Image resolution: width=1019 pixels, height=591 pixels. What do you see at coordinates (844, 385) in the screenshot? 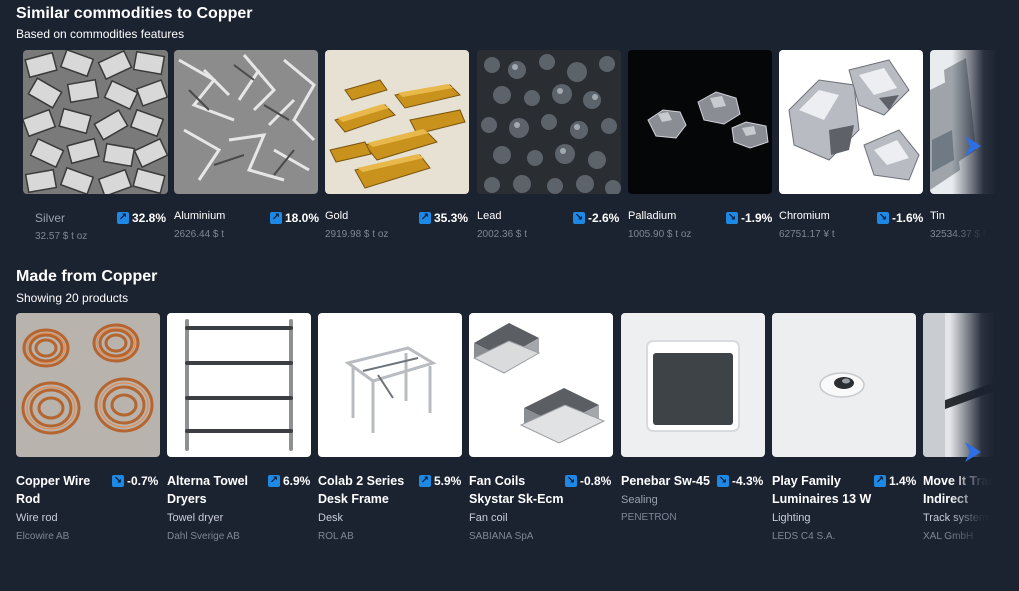
I see `luminaire-image` at bounding box center [844, 385].